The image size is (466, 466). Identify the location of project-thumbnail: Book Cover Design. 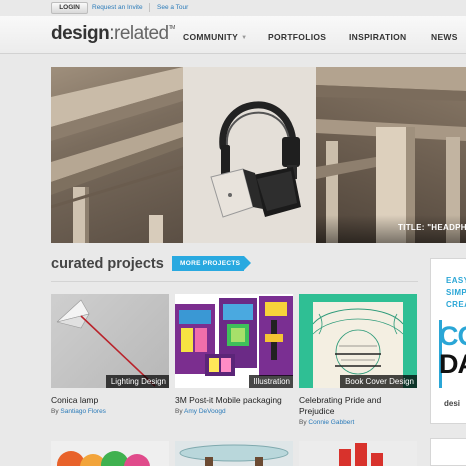
(358, 341).